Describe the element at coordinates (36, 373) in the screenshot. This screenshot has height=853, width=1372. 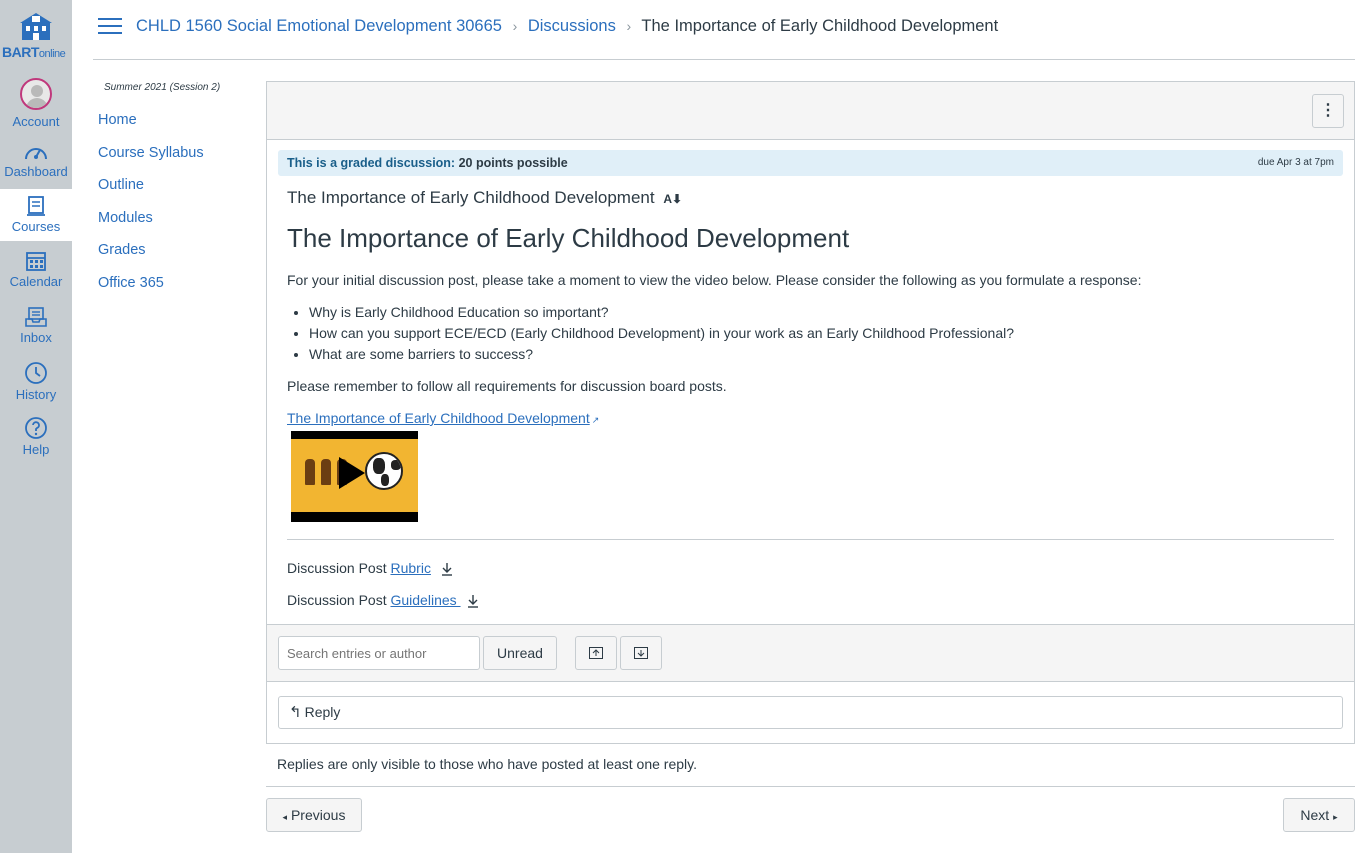
I see `history-icon` at that location.